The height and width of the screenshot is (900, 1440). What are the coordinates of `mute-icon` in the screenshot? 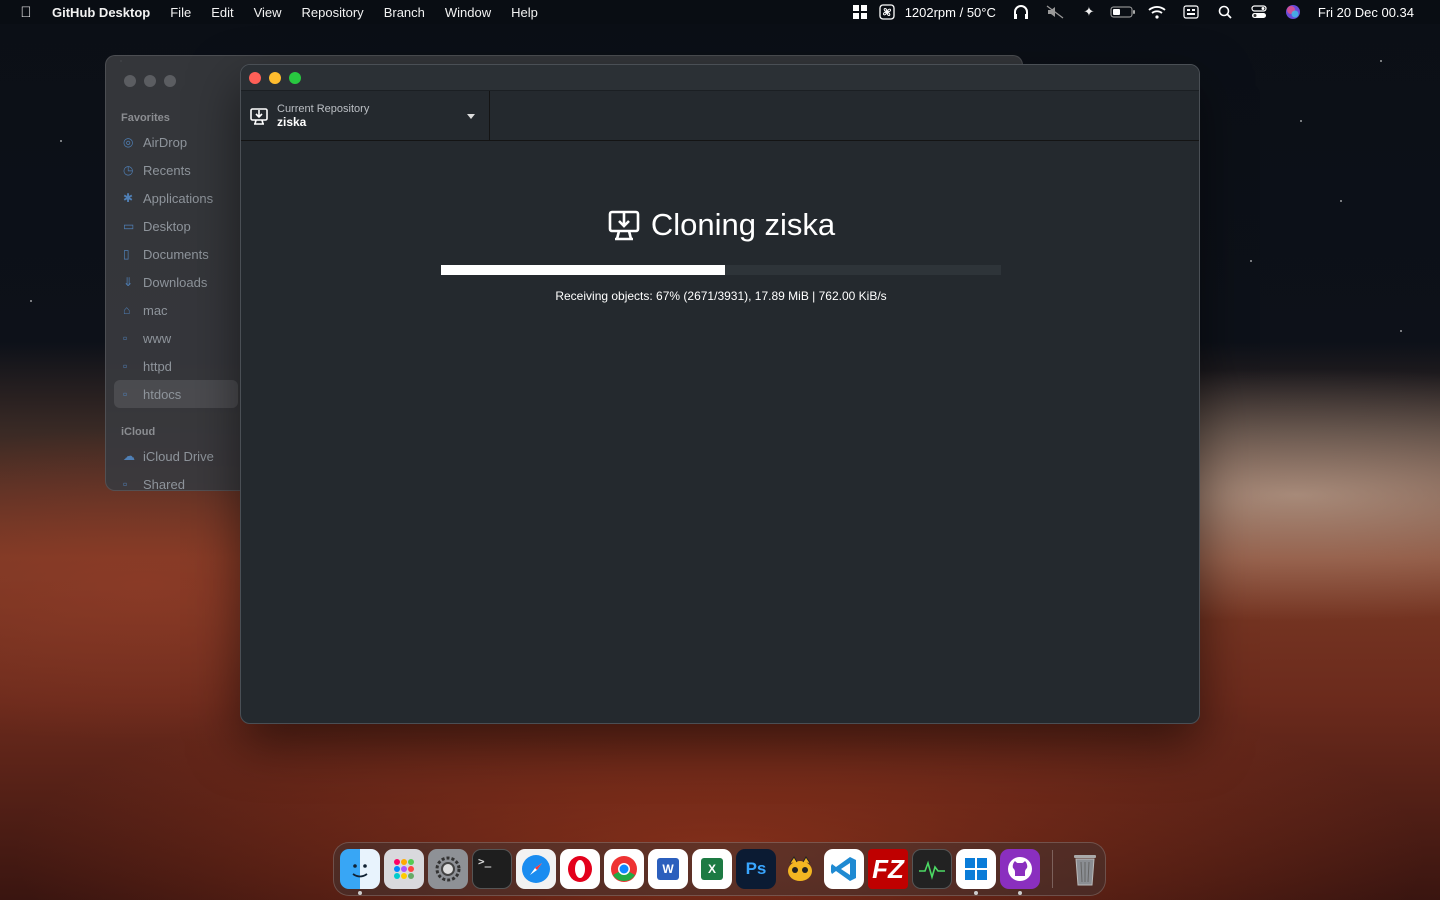 It's located at (1055, 12).